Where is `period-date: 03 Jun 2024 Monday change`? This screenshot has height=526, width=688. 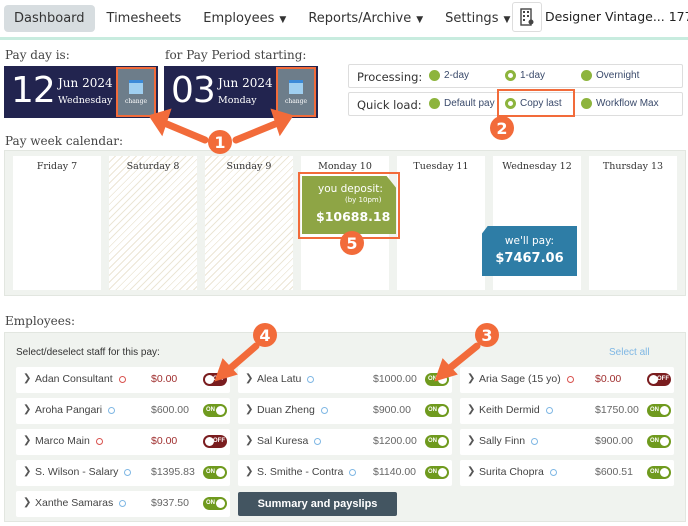 period-date: 03 Jun 2024 Monday change is located at coordinates (241, 92).